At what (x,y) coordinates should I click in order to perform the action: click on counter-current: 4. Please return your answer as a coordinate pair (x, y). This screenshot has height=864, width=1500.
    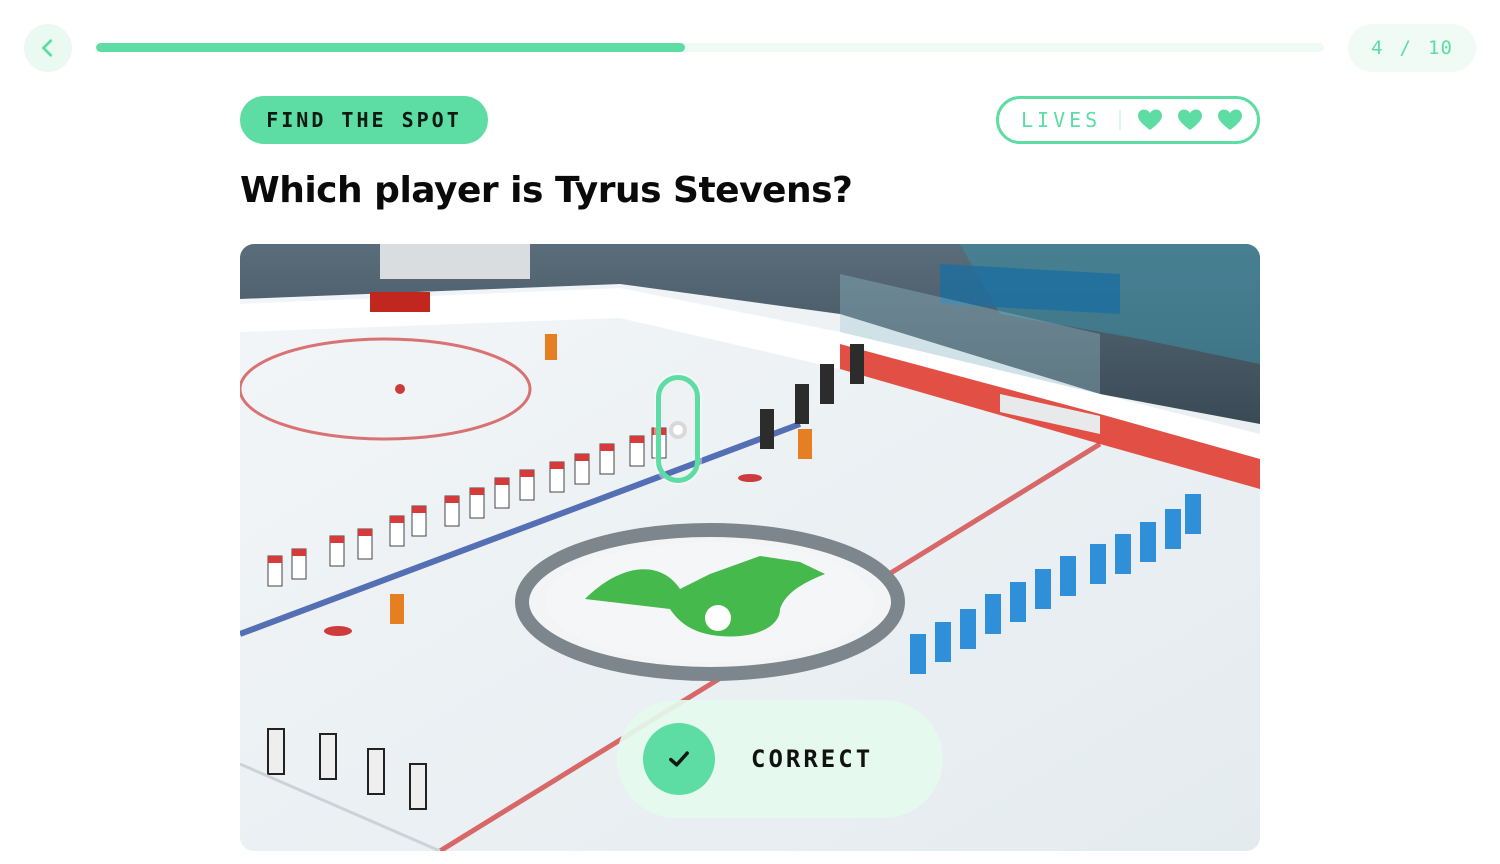
    Looking at the image, I should click on (1377, 48).